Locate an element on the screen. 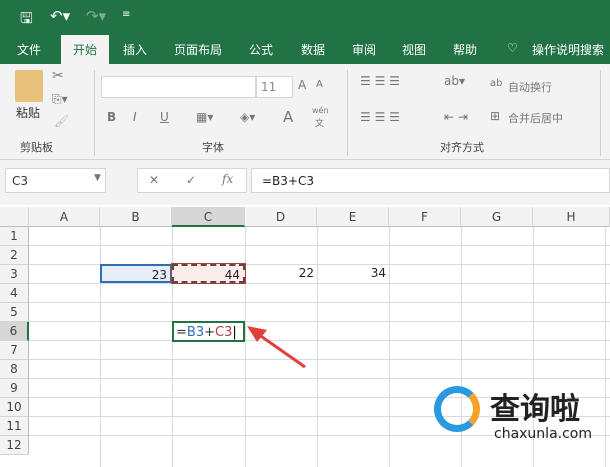  ref-c3: C3 is located at coordinates (224, 332).